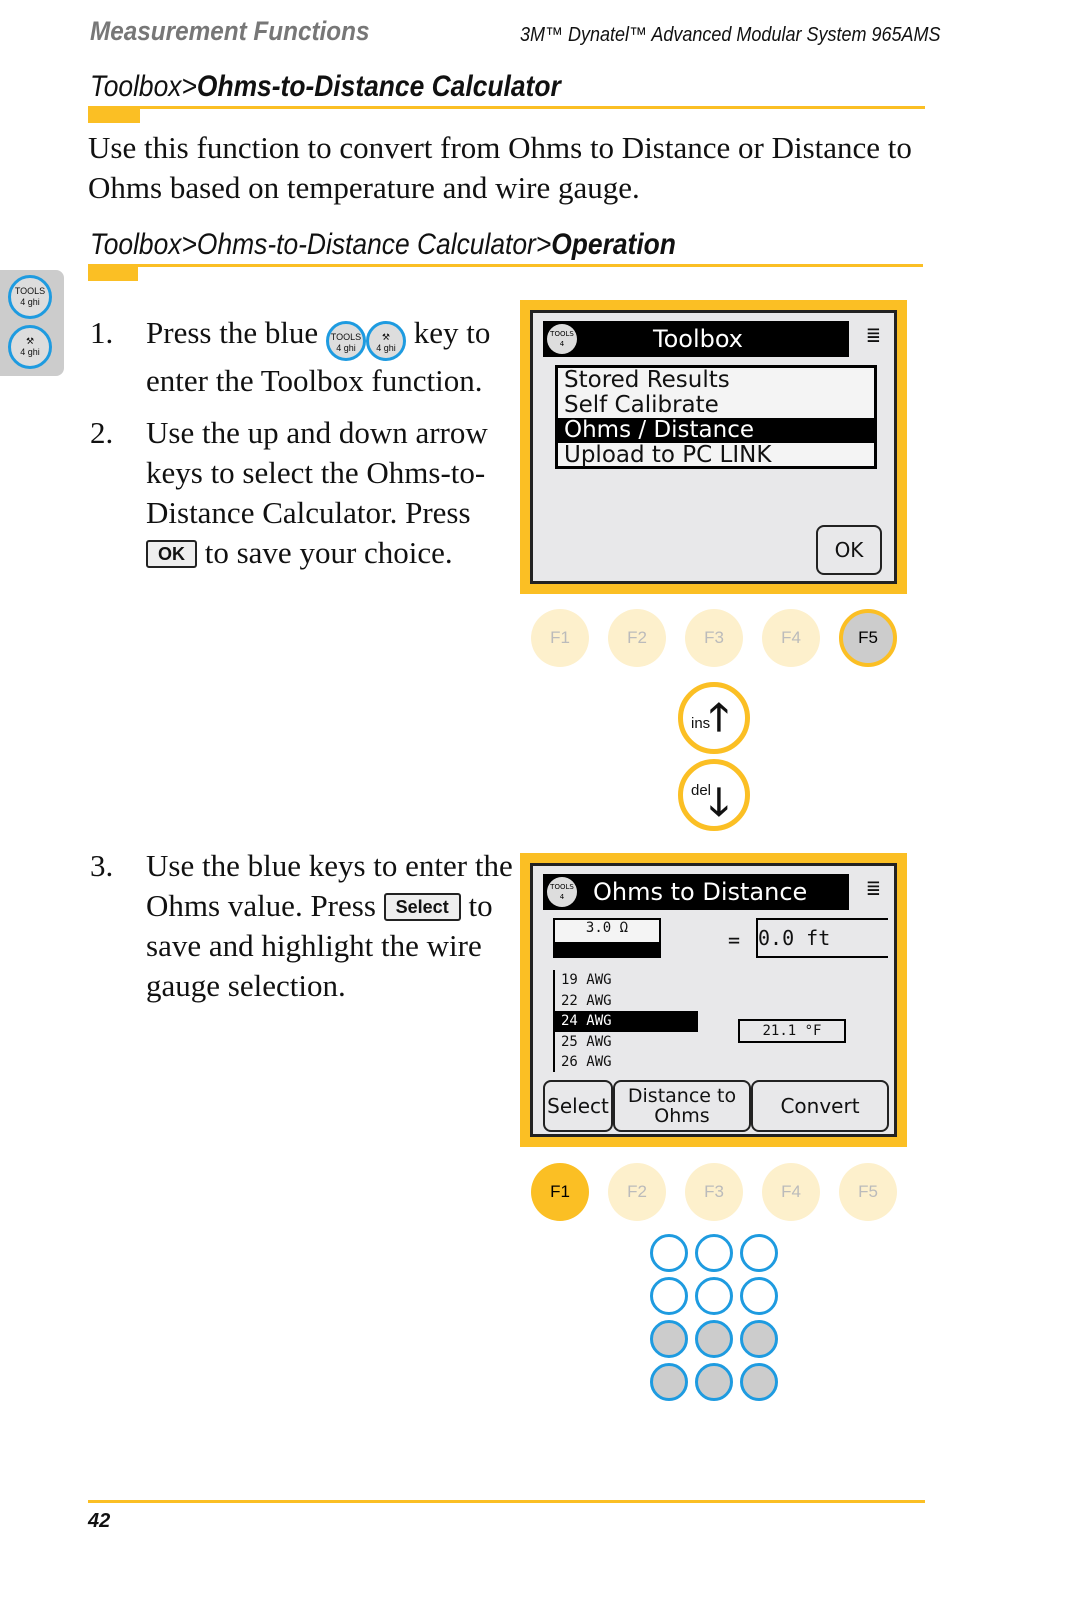 Image resolution: width=1080 pixels, height=1608 pixels. I want to click on list-item: 19 AWG, so click(626, 980).